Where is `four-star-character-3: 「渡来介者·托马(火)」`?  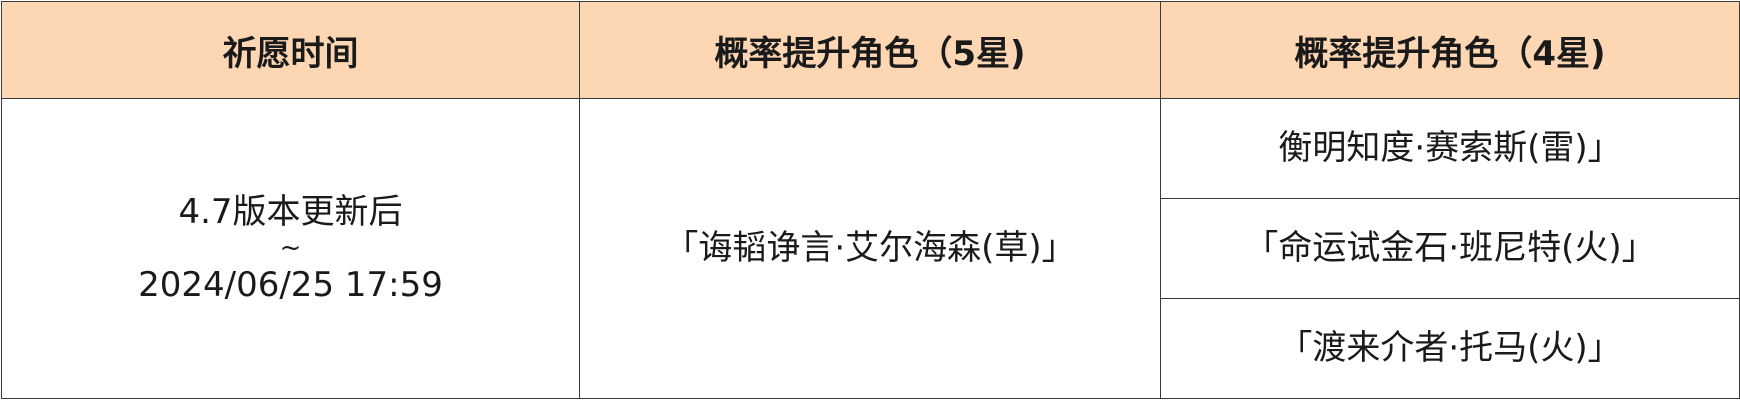
four-star-character-3: 「渡来介者·托马(火)」 is located at coordinates (1450, 348).